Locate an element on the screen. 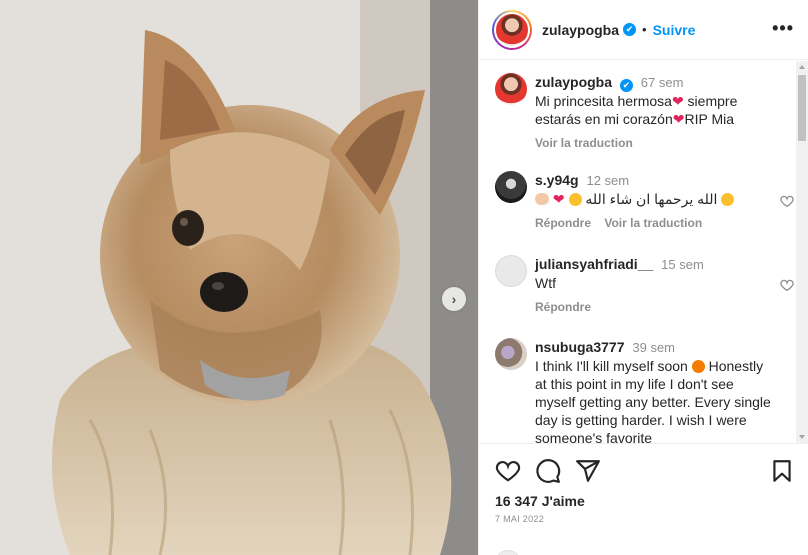 This screenshot has width=808, height=555. caption-text-part: RIP Mia is located at coordinates (709, 119).